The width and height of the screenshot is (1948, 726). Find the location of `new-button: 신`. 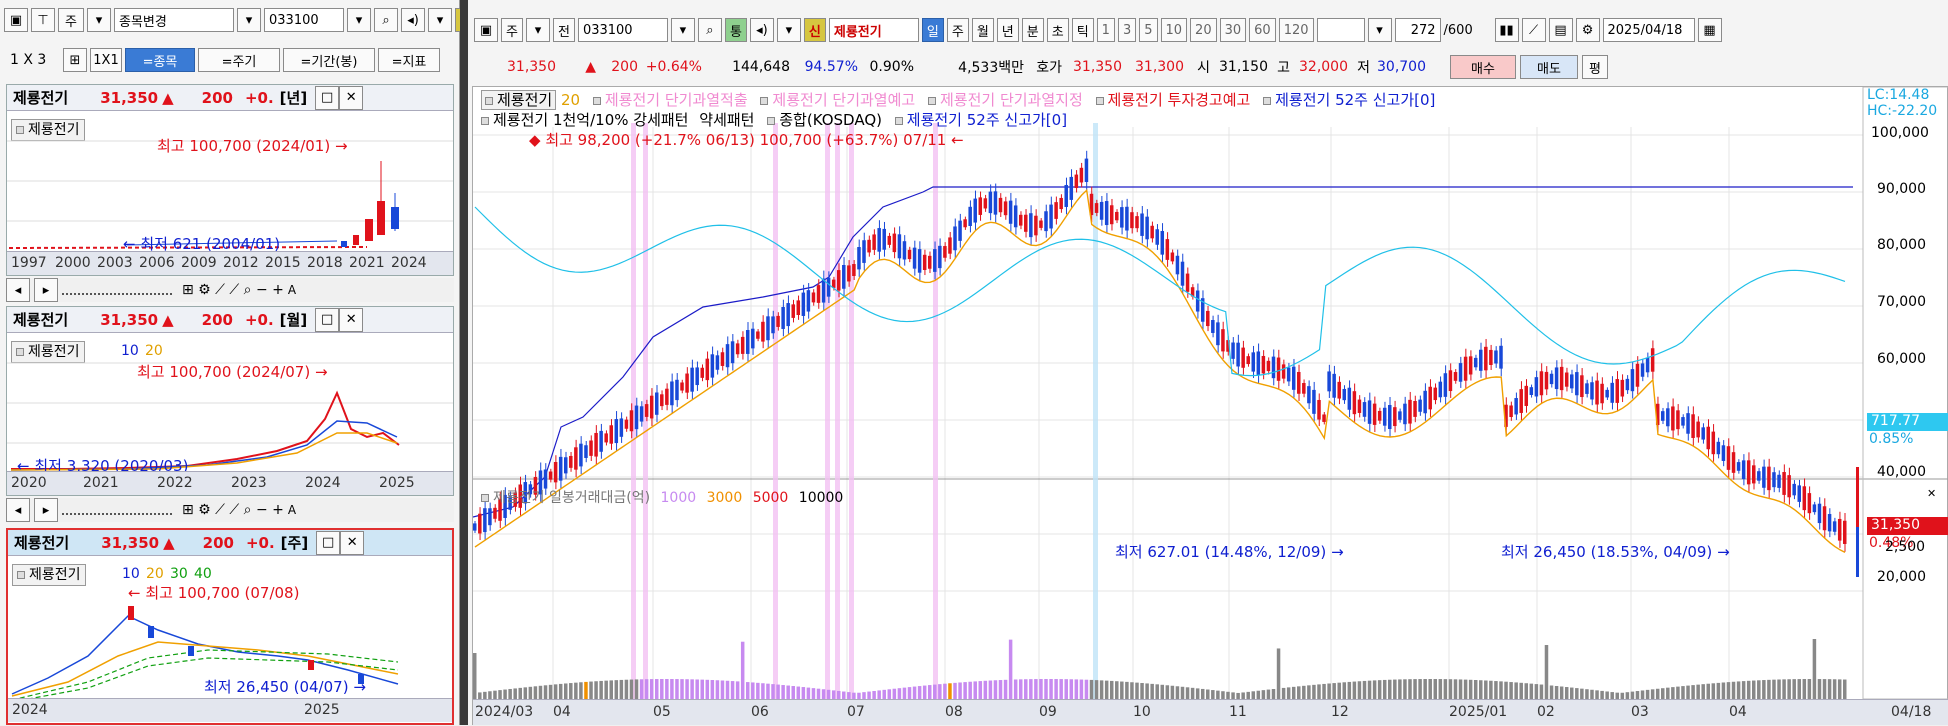

new-button: 신 is located at coordinates (814, 30).